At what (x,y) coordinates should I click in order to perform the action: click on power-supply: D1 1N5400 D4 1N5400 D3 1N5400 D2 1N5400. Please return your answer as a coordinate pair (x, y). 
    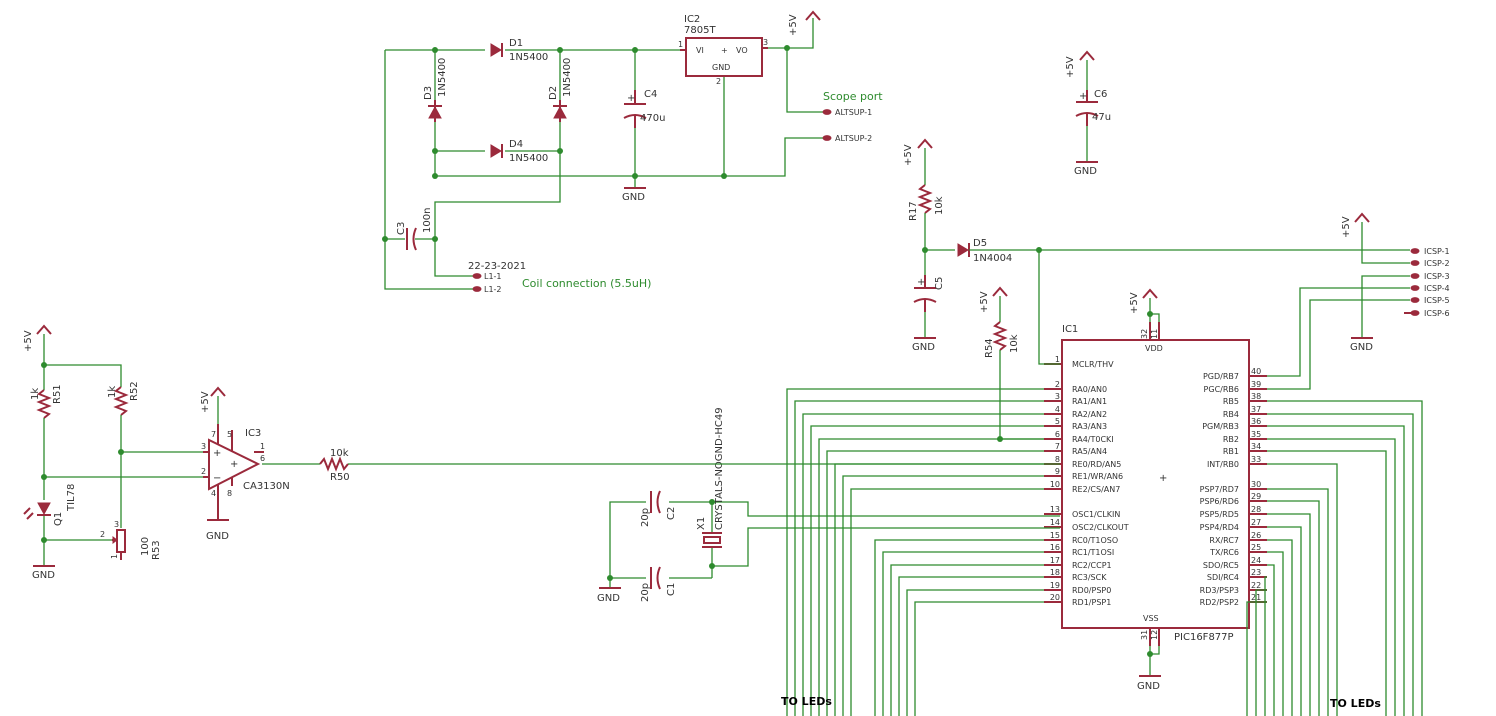
    Looking at the image, I should click on (632, 152).